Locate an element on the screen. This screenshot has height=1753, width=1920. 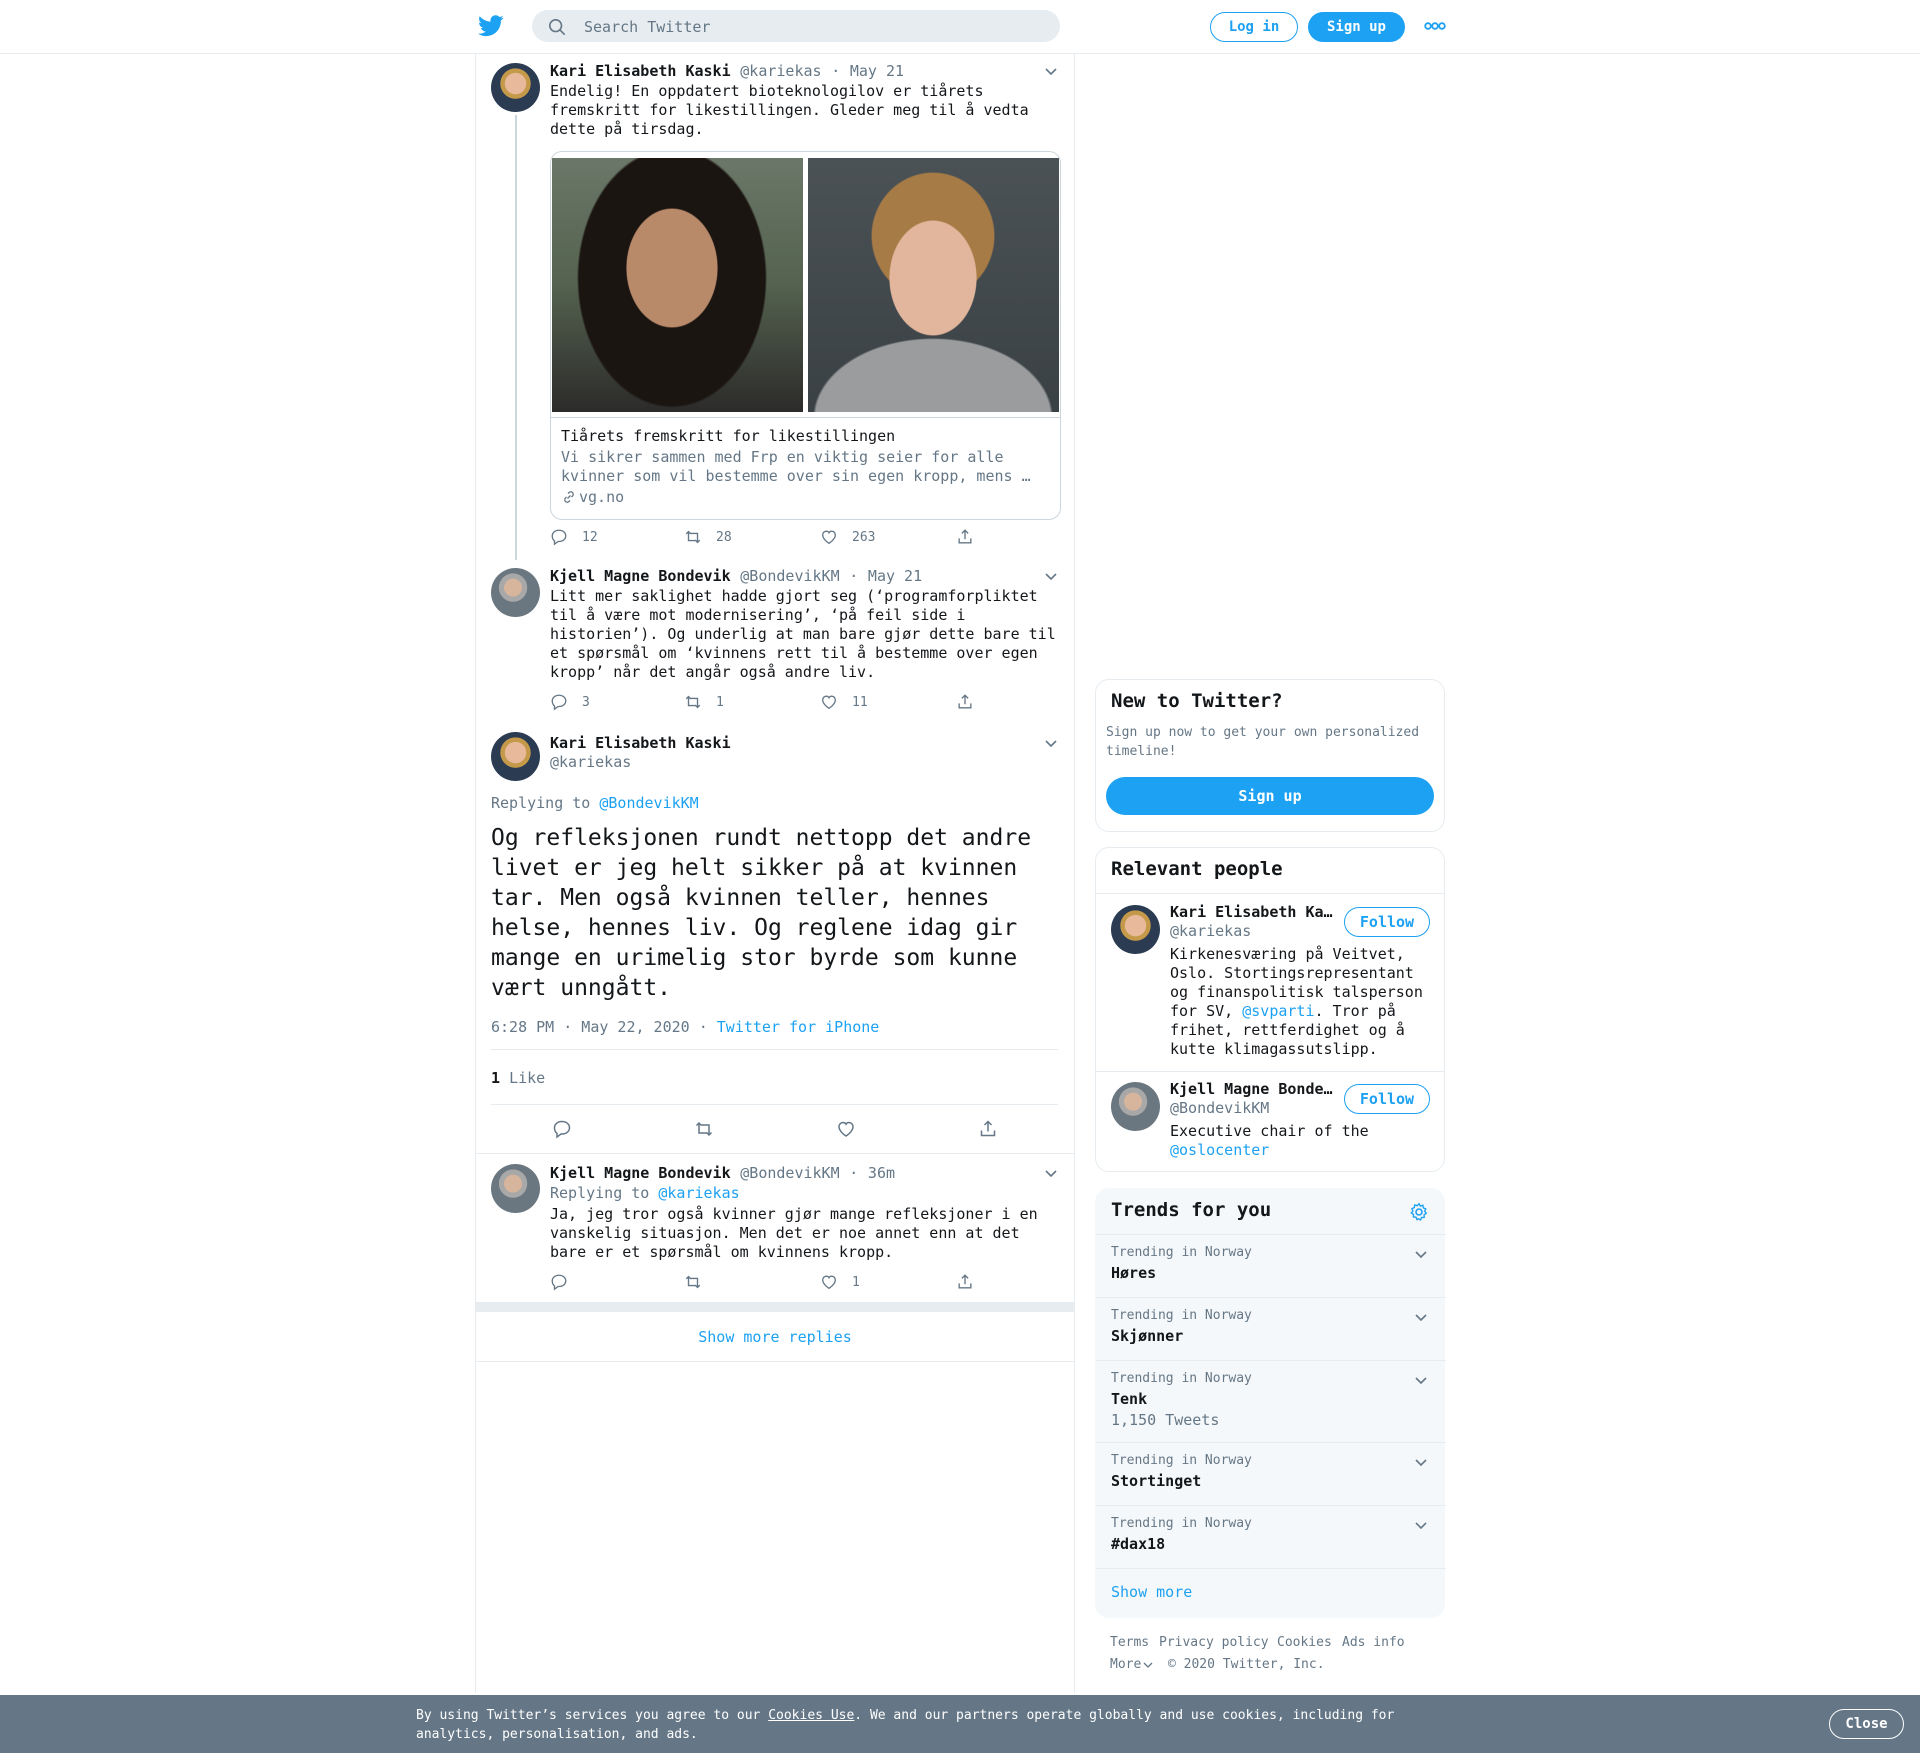
person-handle: @kariekas is located at coordinates (1210, 931).